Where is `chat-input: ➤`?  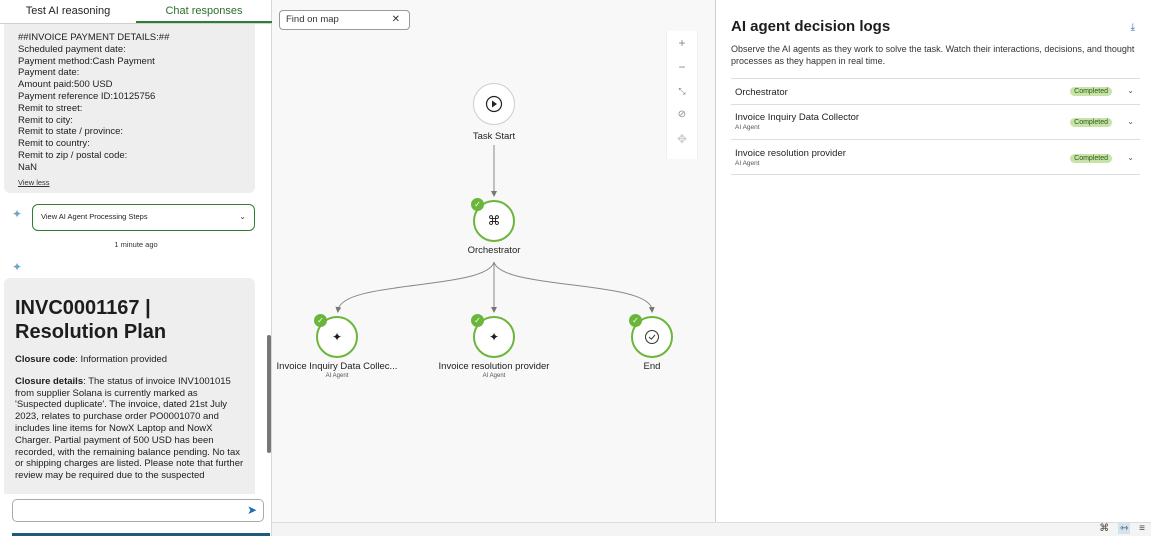
chat-input: ➤ is located at coordinates (138, 510).